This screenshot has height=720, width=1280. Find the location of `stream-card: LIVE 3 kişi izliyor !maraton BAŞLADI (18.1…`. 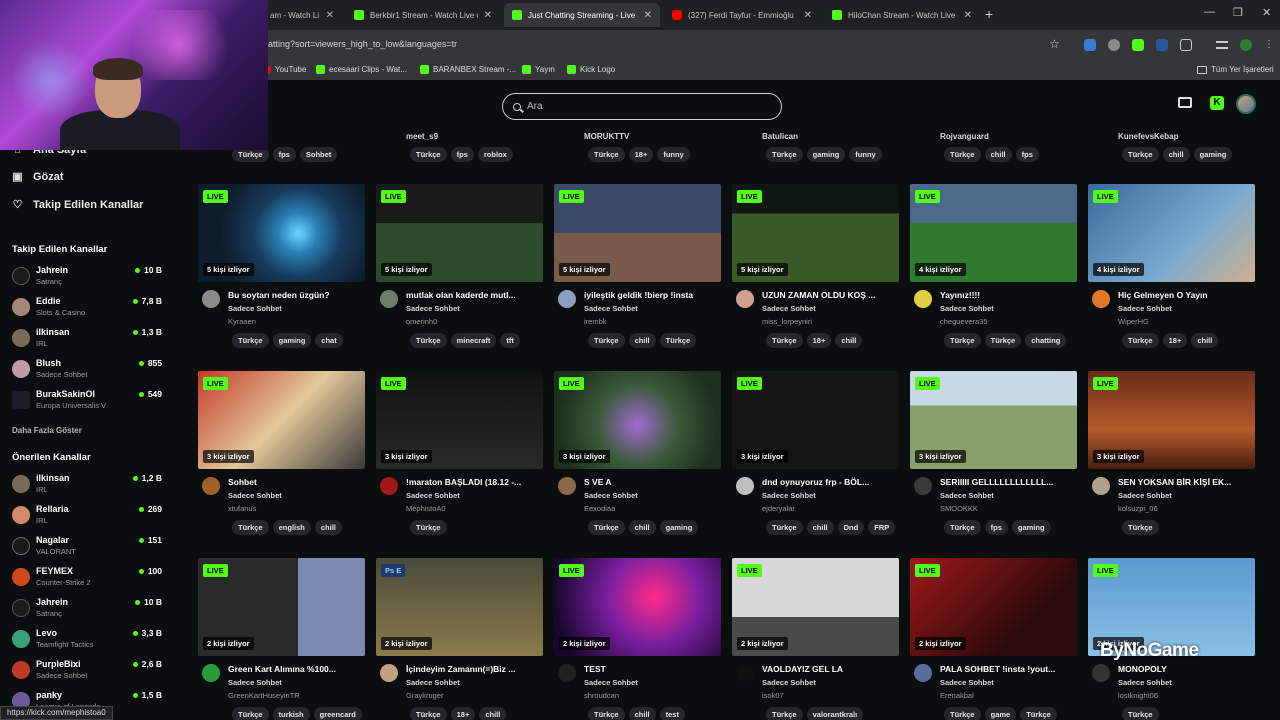

stream-card: LIVE 3 kişi izliyor !maraton BAŞLADI (18.1… is located at coordinates (459, 456).